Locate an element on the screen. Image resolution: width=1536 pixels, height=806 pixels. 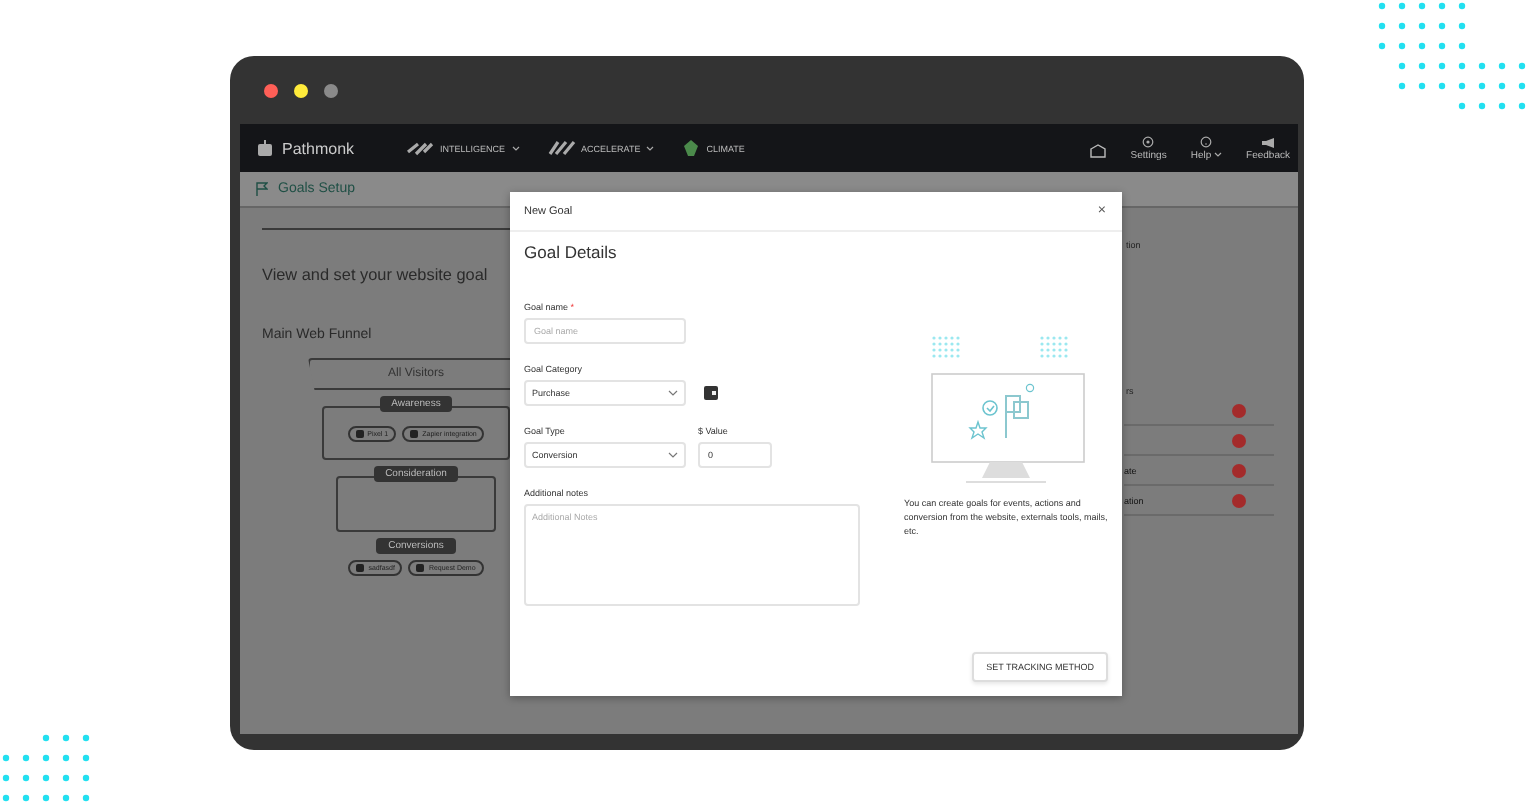
page-heading: View and set your website goal is located at coordinates (375, 275).